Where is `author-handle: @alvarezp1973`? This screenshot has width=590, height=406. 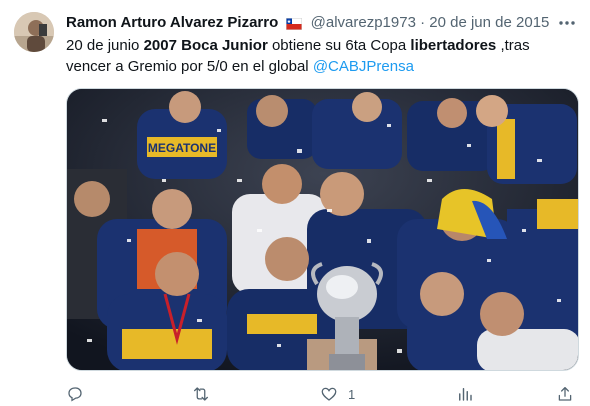 author-handle: @alvarezp1973 is located at coordinates (363, 22).